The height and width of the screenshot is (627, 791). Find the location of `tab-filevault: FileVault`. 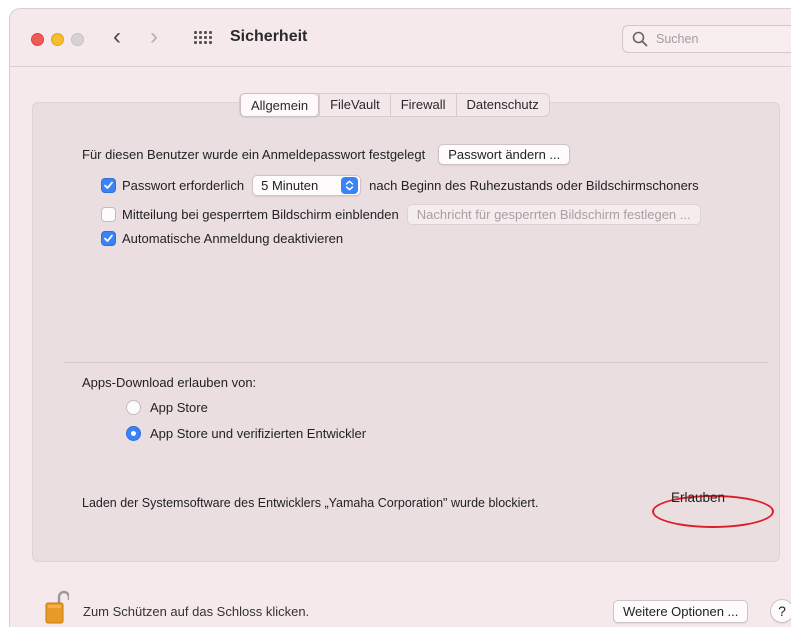

tab-filevault: FileVault is located at coordinates (354, 105).